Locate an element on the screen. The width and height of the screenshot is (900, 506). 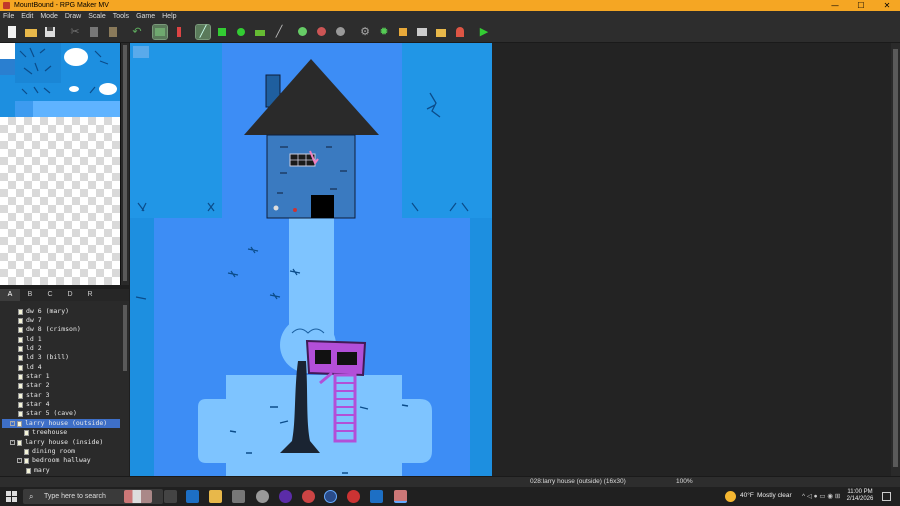
tab-b: B is located at coordinates (30, 295).